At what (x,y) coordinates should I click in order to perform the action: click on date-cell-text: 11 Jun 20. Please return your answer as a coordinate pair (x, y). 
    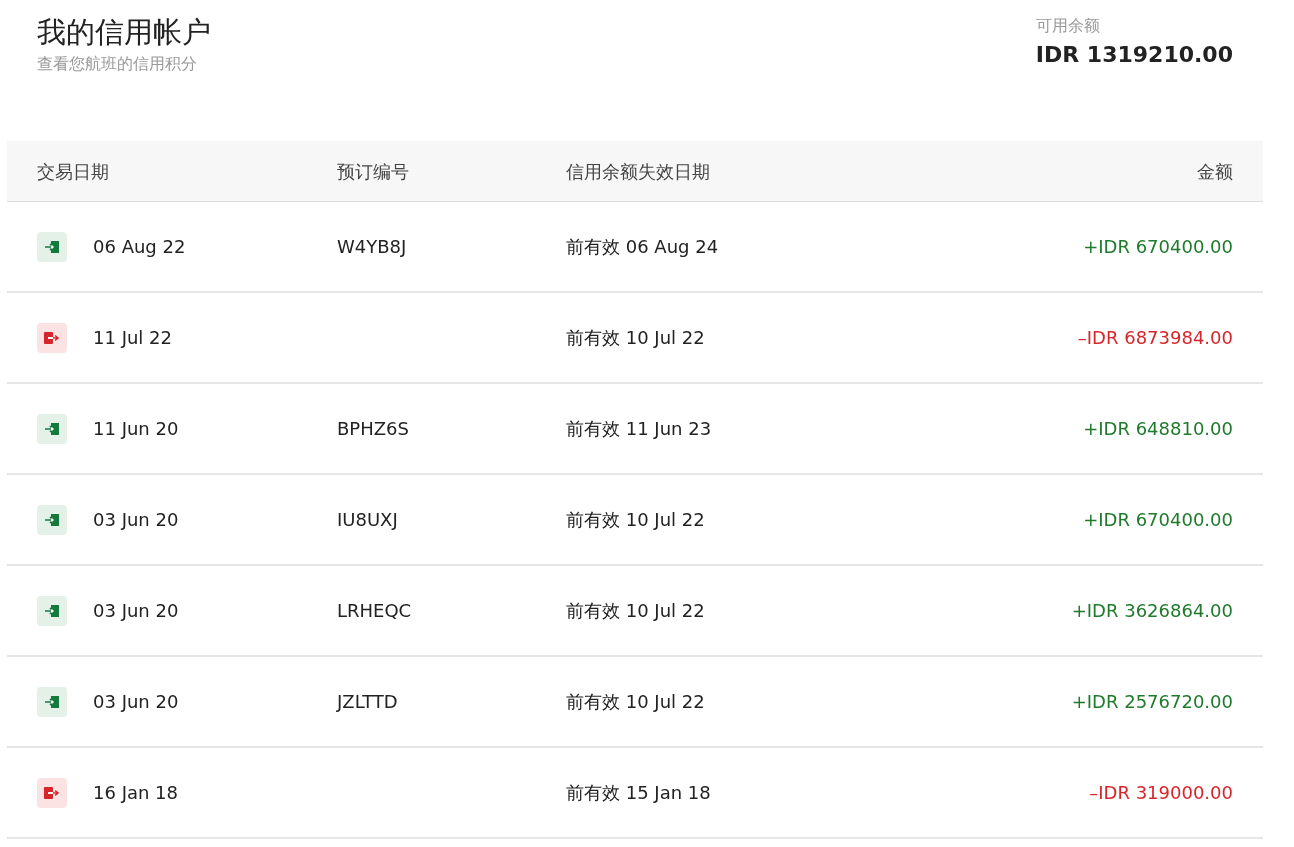
    Looking at the image, I should click on (136, 429).